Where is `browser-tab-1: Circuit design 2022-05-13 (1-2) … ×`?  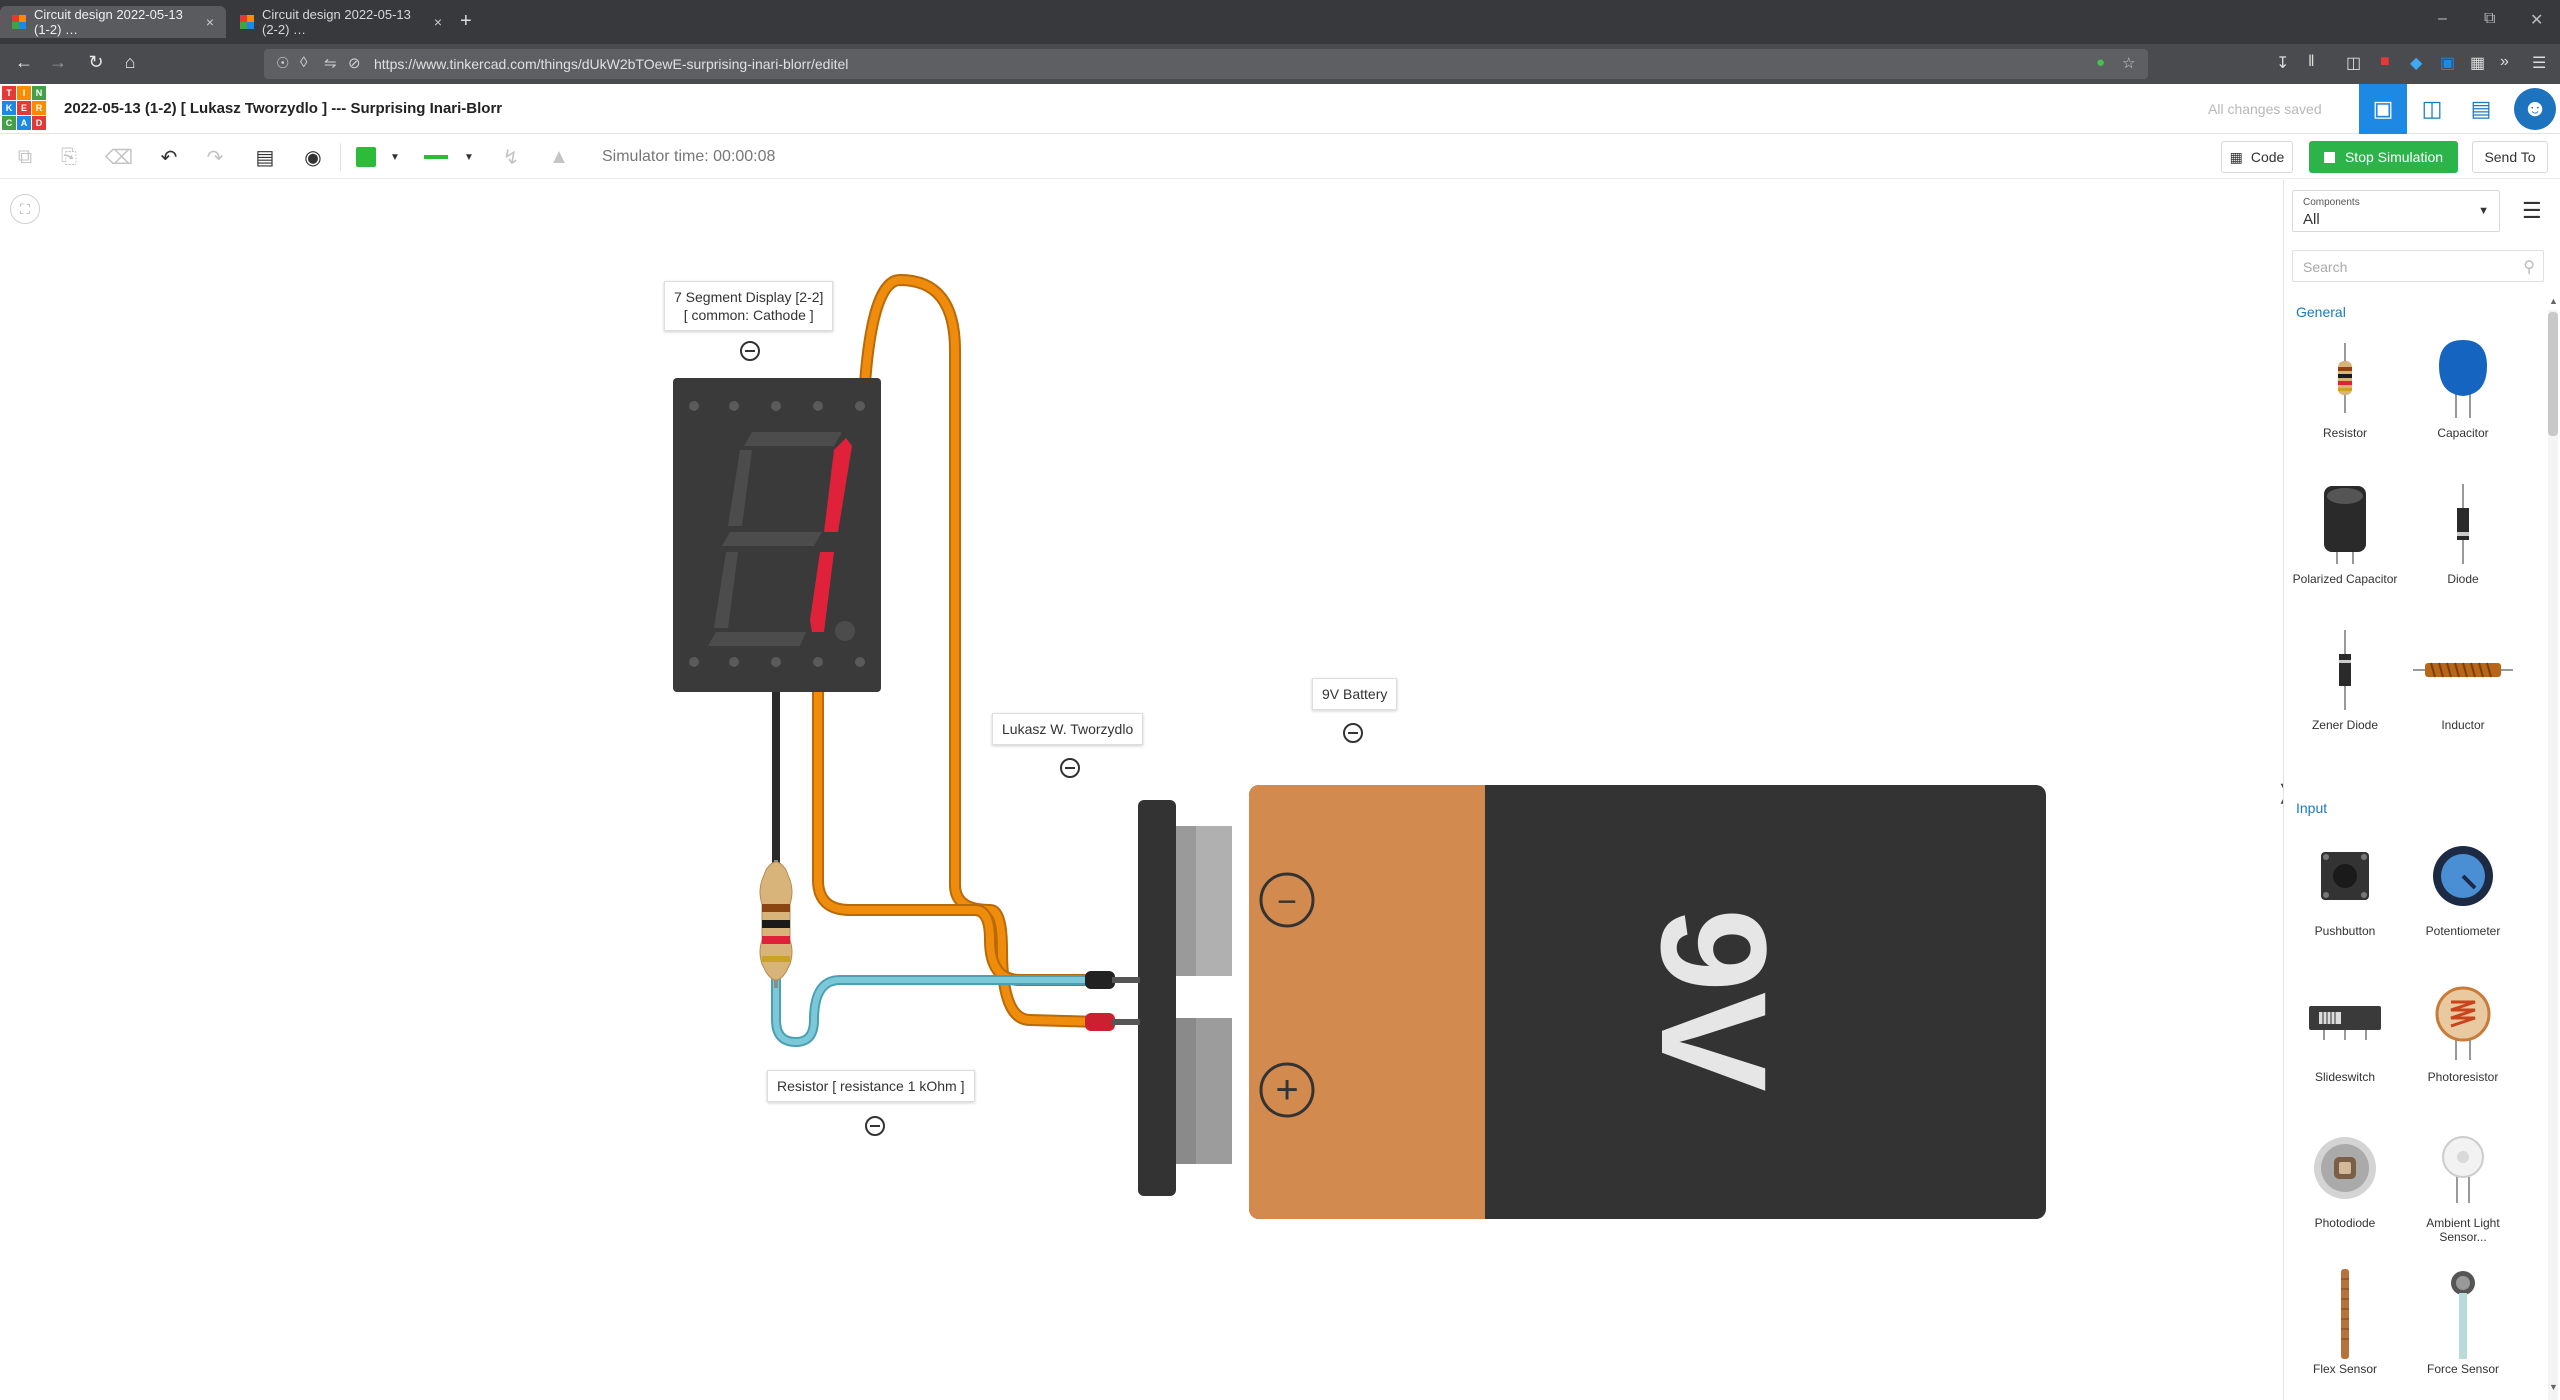 browser-tab-1: Circuit design 2022-05-13 (1-2) … × is located at coordinates (113, 22).